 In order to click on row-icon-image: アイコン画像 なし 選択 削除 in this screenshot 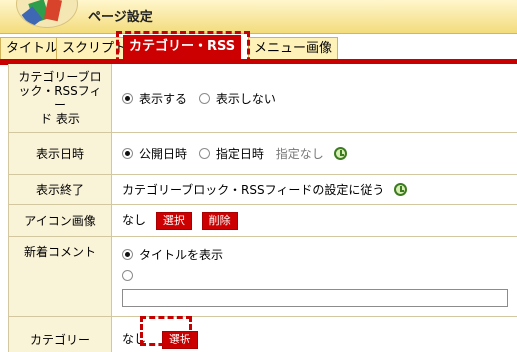, I will do `click(263, 220)`.